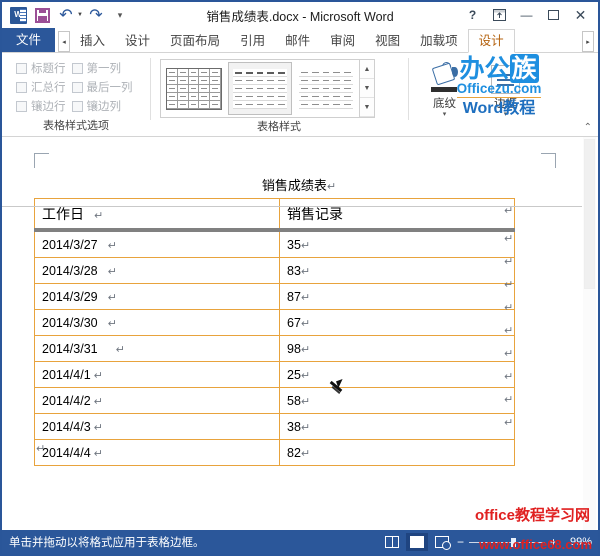 The height and width of the screenshot is (556, 600). Describe the element at coordinates (532, 516) in the screenshot. I see `site-watermark: office教程学习网` at that location.